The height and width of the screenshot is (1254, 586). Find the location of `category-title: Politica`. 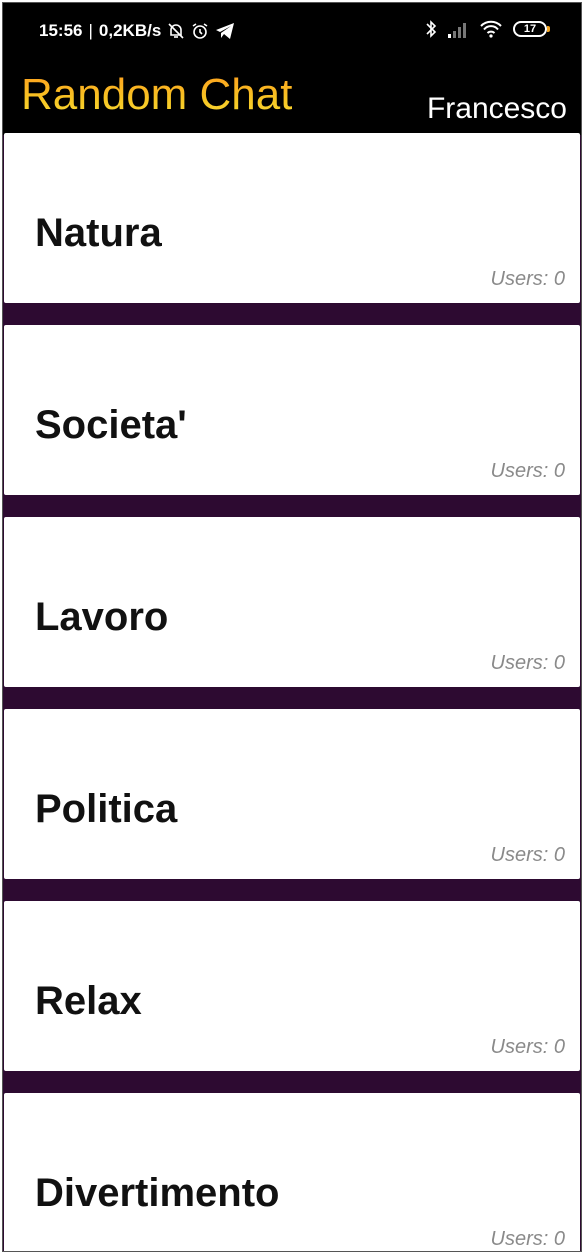

category-title: Politica is located at coordinates (106, 809).